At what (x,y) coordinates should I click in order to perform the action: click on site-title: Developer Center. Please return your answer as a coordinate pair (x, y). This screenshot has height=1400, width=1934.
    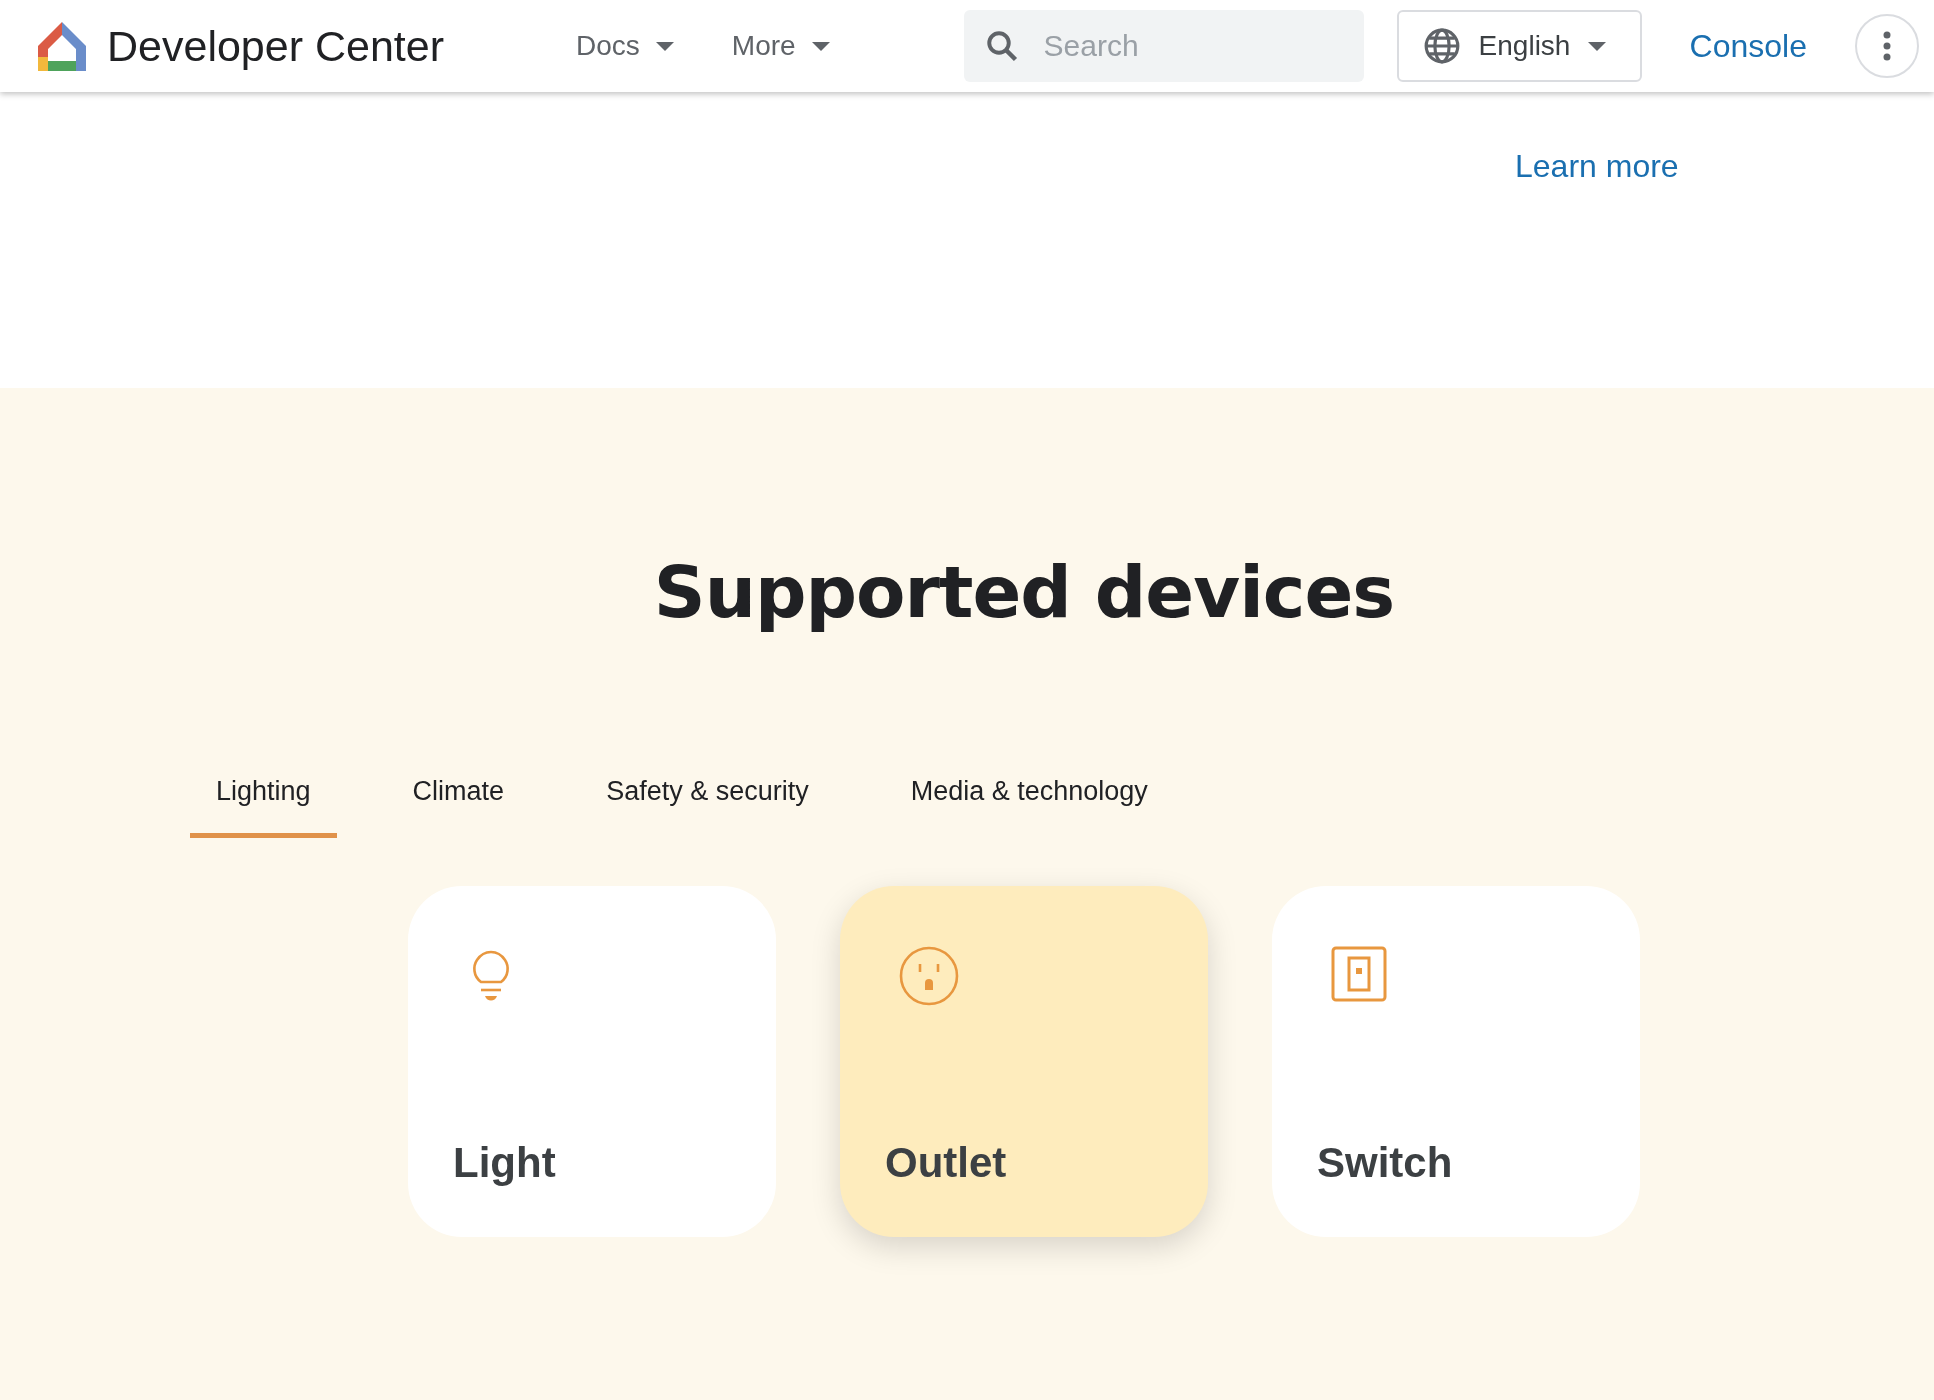
    Looking at the image, I should click on (275, 46).